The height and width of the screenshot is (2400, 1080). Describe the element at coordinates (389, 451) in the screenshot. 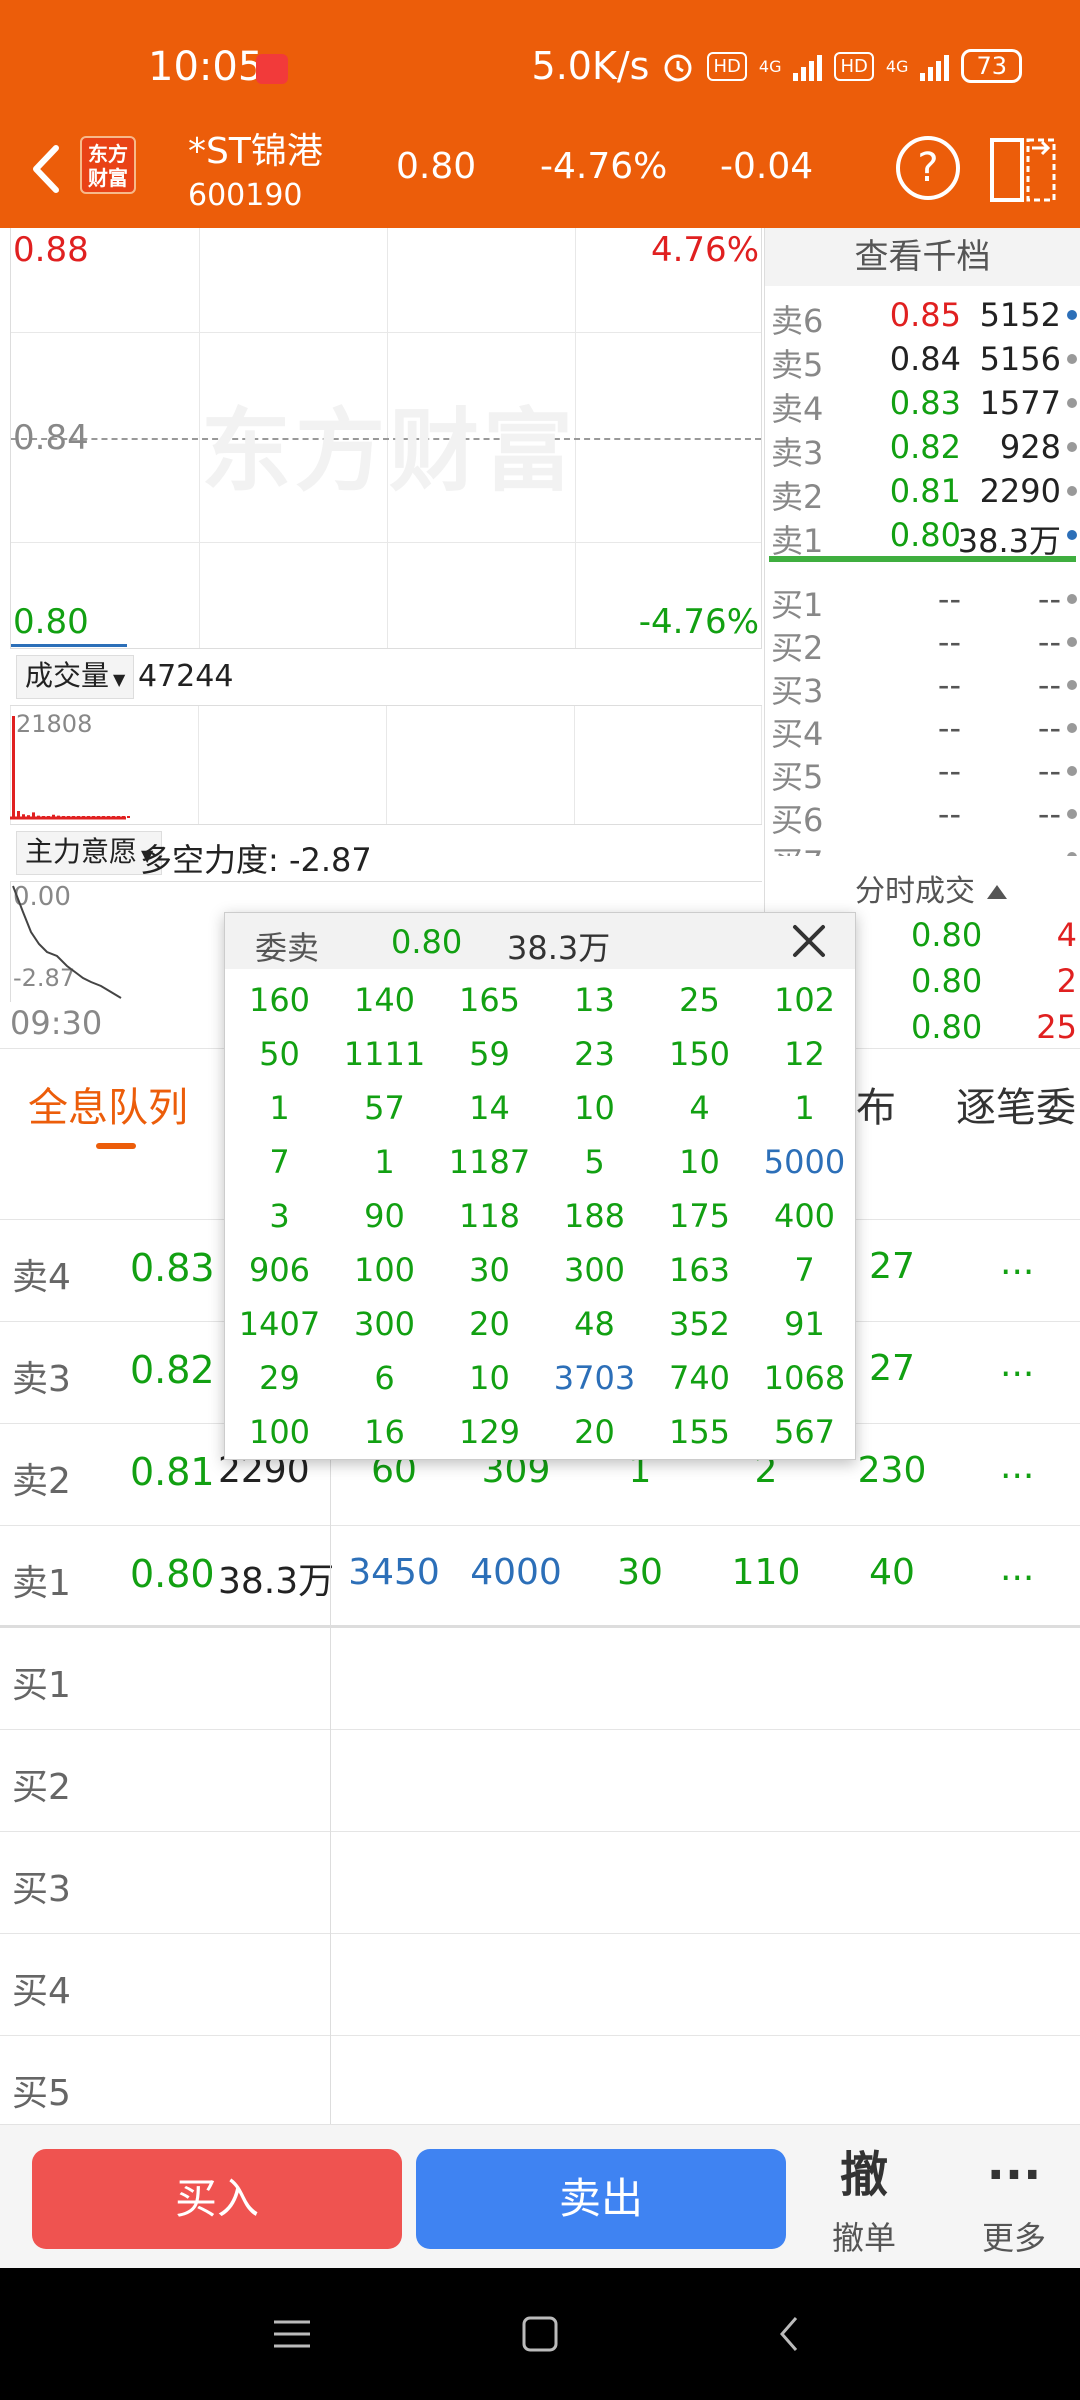

I see `watermark: 东方财富` at that location.